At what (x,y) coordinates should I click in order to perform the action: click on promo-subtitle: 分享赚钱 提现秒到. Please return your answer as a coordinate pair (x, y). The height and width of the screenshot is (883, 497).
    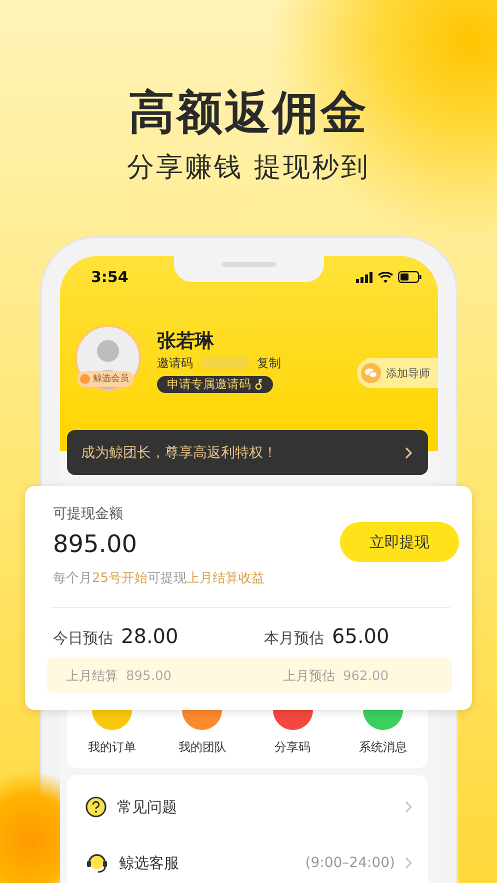
    Looking at the image, I should click on (248, 168).